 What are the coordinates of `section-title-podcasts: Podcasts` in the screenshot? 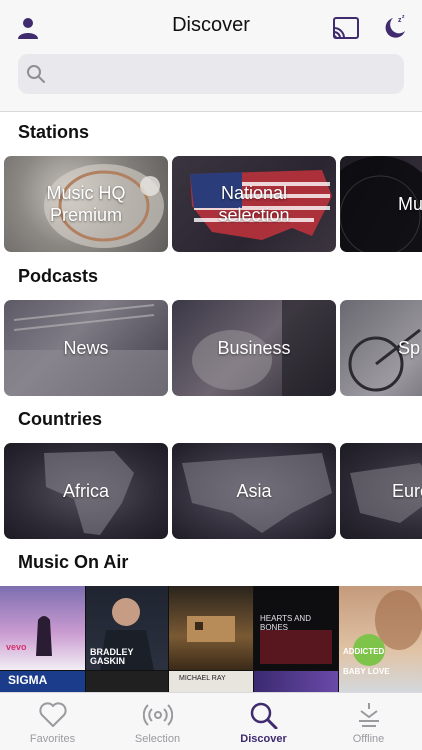 It's located at (58, 276).